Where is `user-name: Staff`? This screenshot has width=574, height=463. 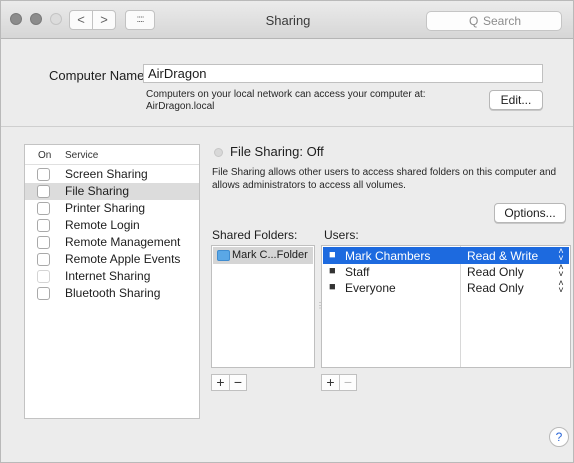 user-name: Staff is located at coordinates (357, 272).